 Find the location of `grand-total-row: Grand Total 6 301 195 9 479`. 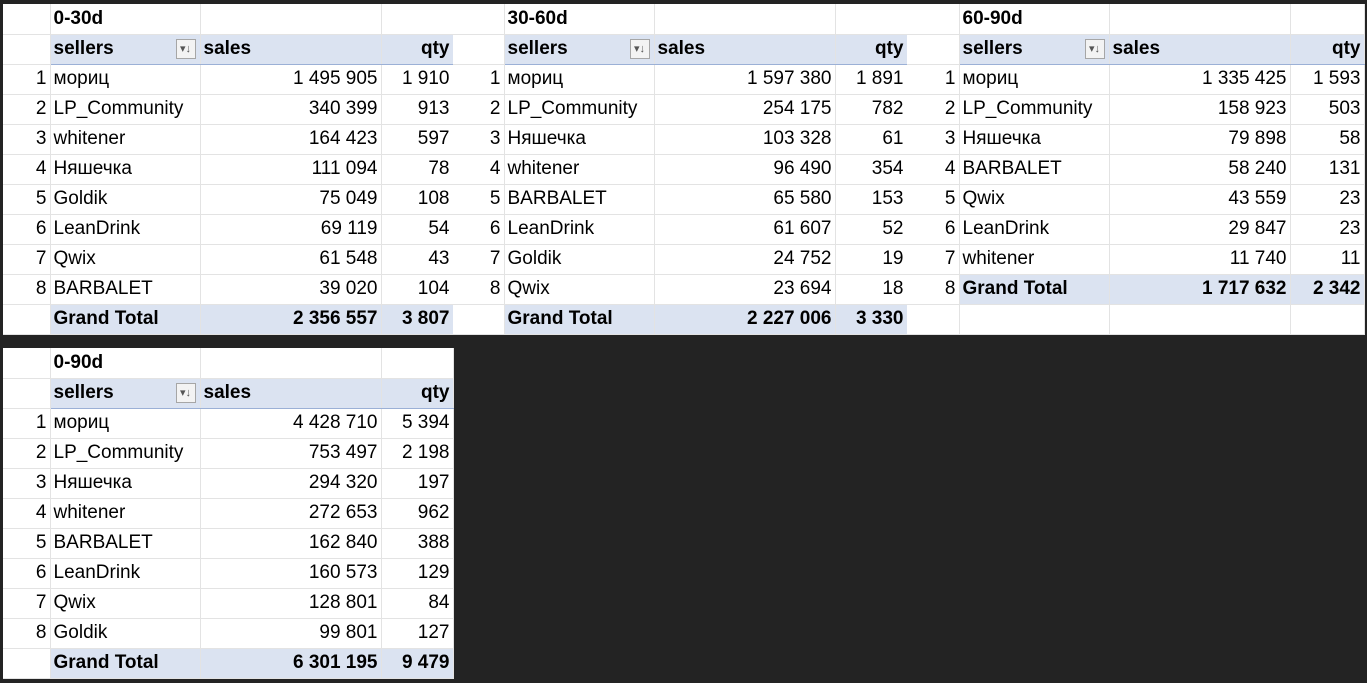

grand-total-row: Grand Total 6 301 195 9 479 is located at coordinates (228, 663).